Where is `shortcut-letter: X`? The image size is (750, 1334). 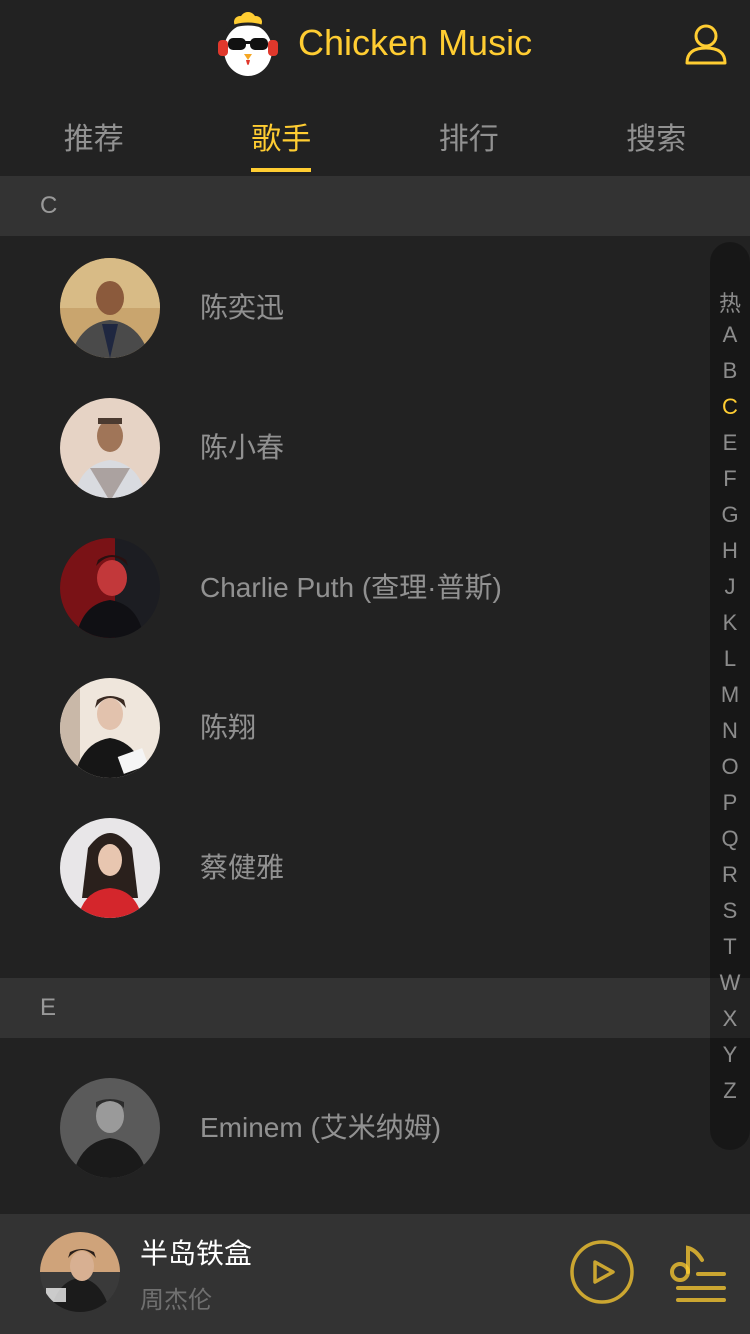 shortcut-letter: X is located at coordinates (730, 1019).